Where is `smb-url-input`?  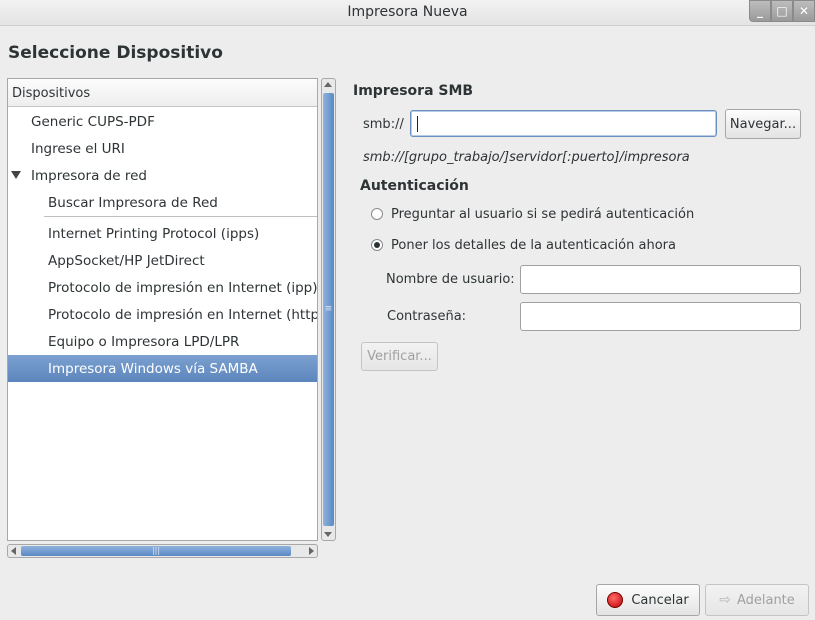 smb-url-input is located at coordinates (563, 123).